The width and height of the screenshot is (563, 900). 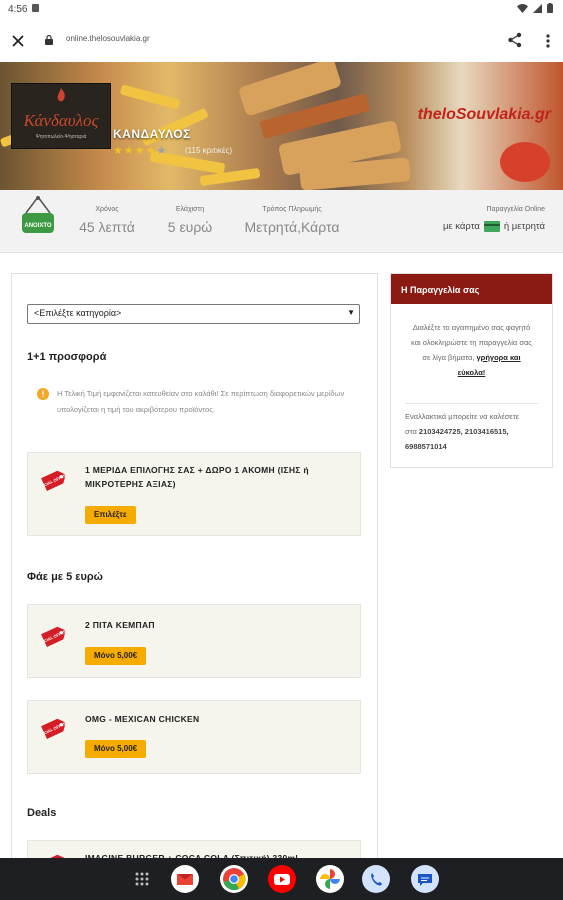 What do you see at coordinates (38, 226) in the screenshot?
I see `svg-text: ΑΝΟΙΧΤΟ` at bounding box center [38, 226].